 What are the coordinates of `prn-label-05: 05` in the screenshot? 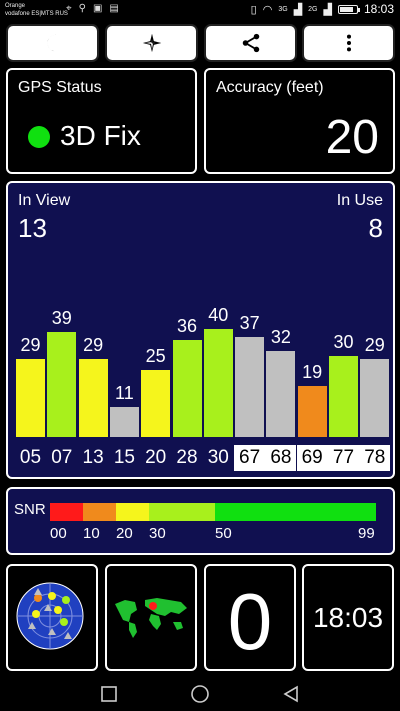 It's located at (30, 457).